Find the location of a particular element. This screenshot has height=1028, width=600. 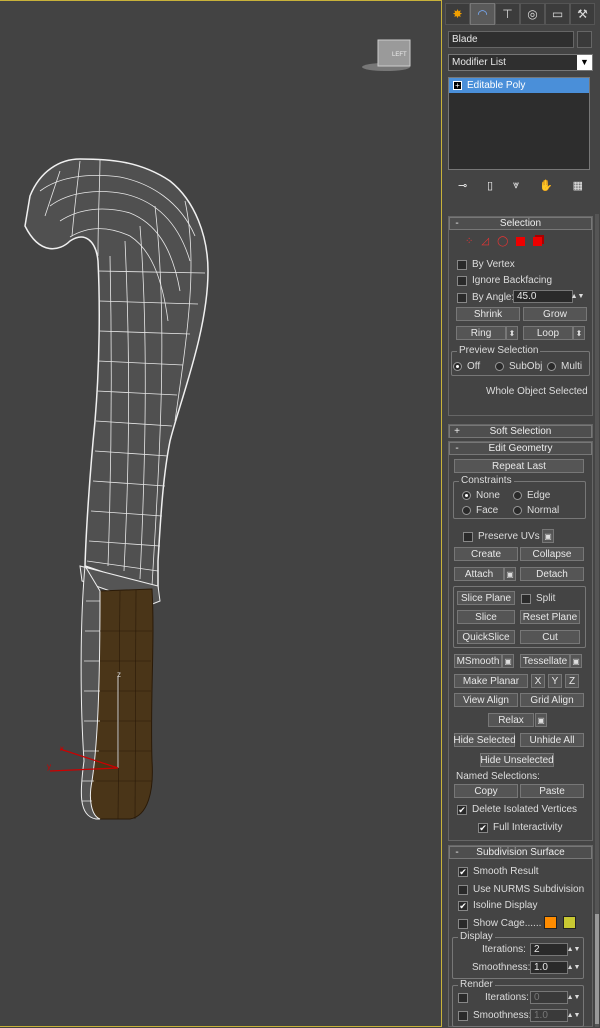

render-iterations-spinner: ▲▼ is located at coordinates (574, 997).